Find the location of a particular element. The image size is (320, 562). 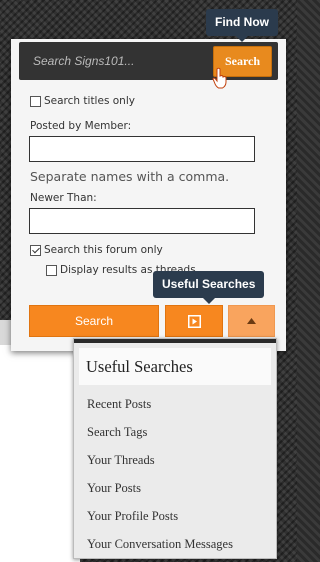

search-input is located at coordinates (115, 61).